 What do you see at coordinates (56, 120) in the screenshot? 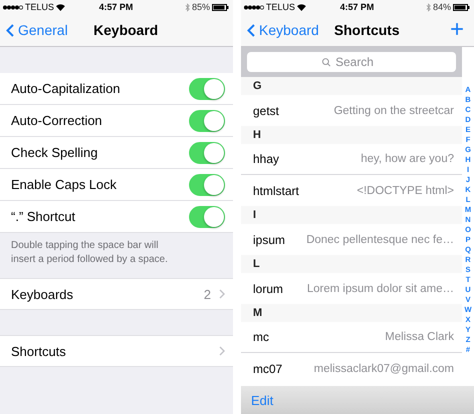
I see `setting-label: Auto-Correction` at bounding box center [56, 120].